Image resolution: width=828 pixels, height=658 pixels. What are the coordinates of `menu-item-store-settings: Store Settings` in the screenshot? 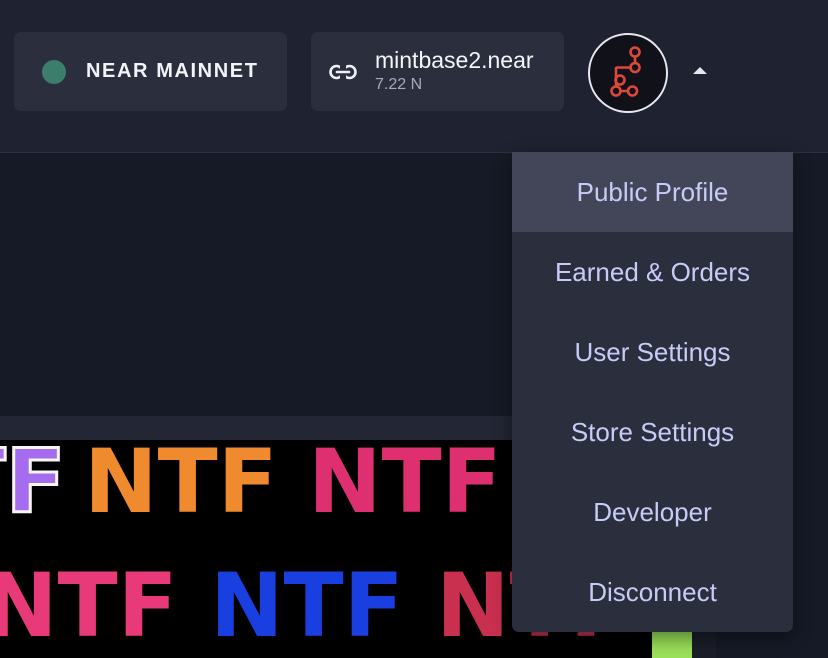 It's located at (652, 432).